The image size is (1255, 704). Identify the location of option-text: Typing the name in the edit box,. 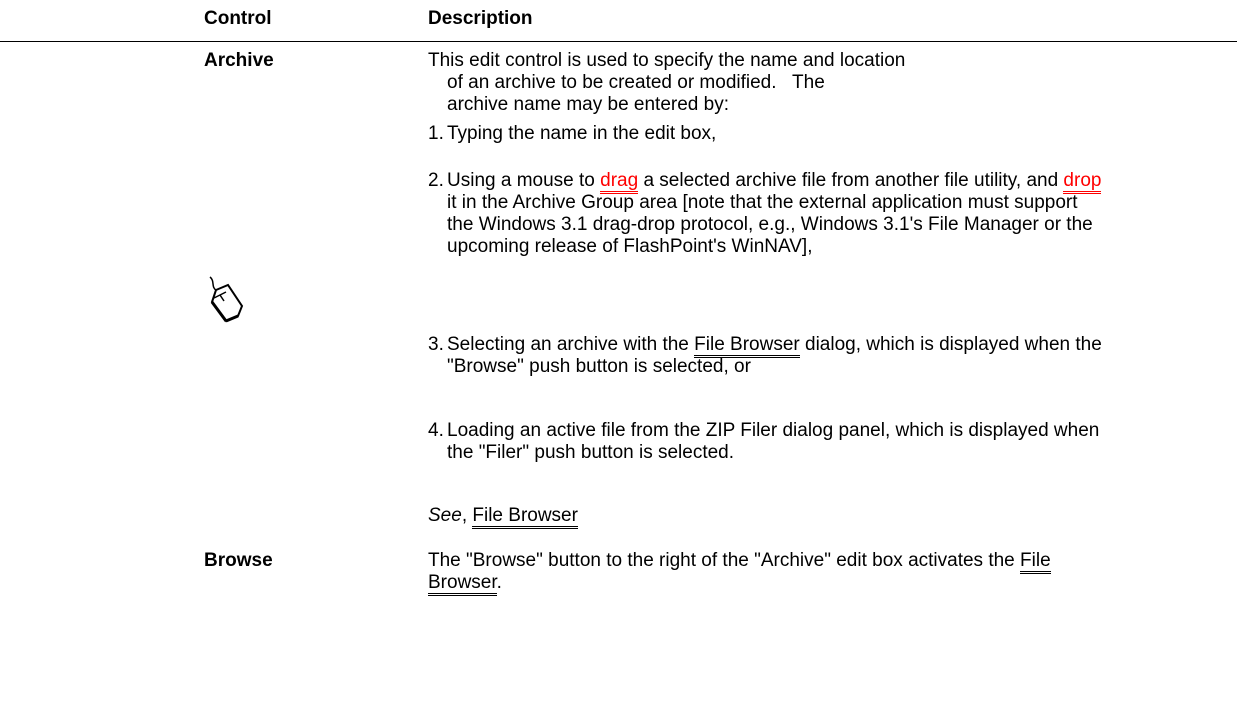
(582, 133).